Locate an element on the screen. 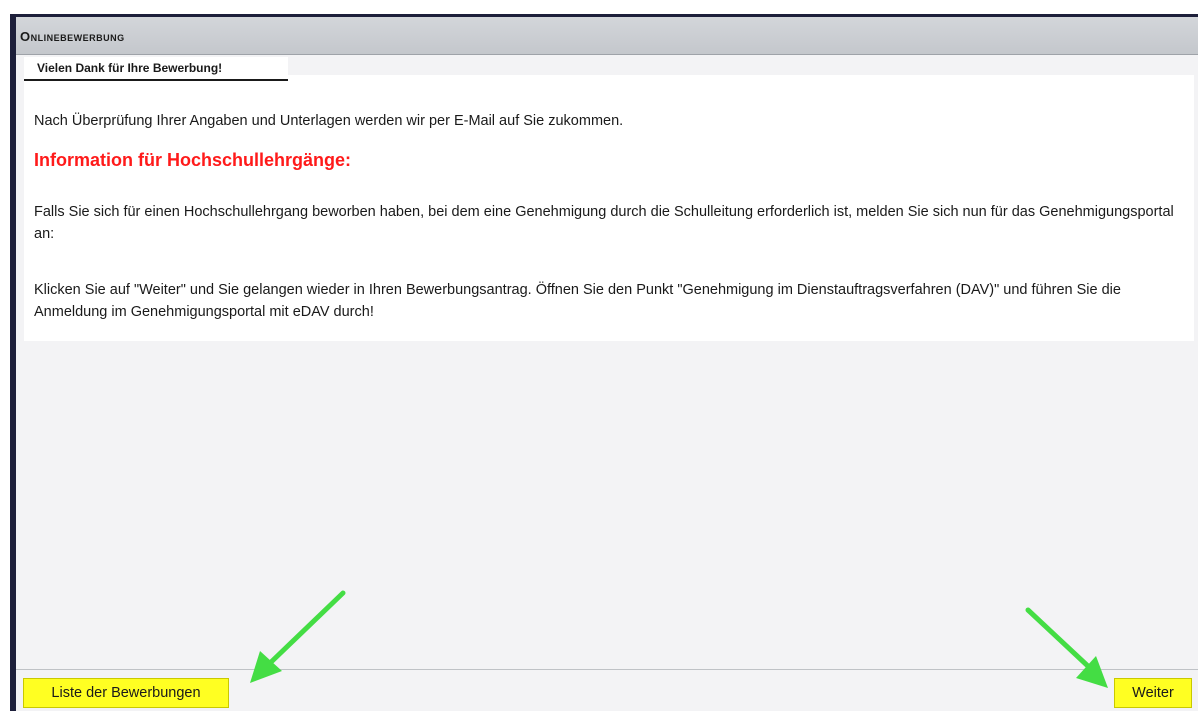 This screenshot has width=1198, height=711. section-title: Vielen Dank für Ihre Bewerbung! is located at coordinates (130, 68).